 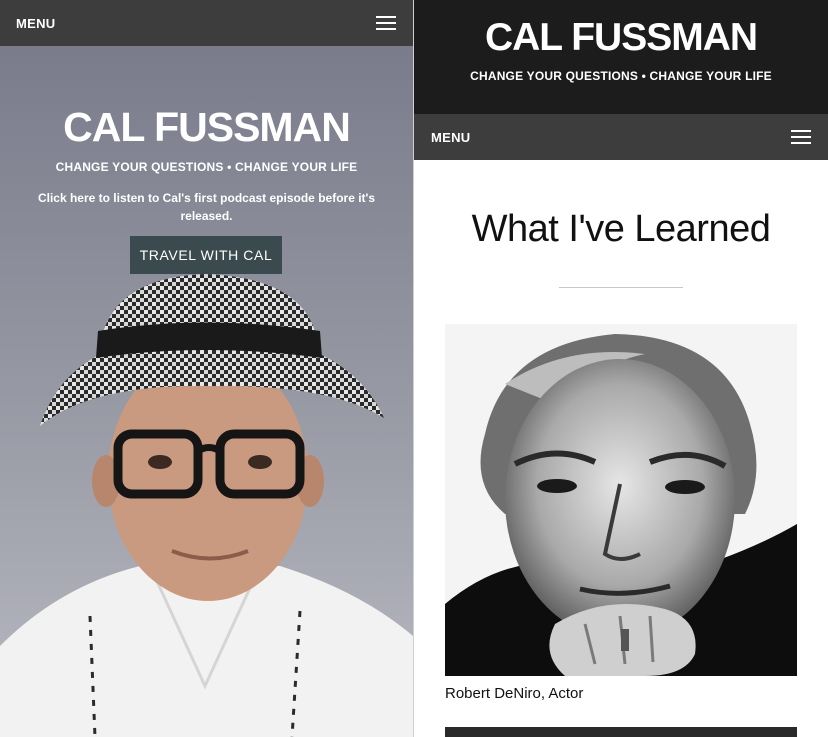 What do you see at coordinates (621, 229) in the screenshot?
I see `section-title: What I've Learned` at bounding box center [621, 229].